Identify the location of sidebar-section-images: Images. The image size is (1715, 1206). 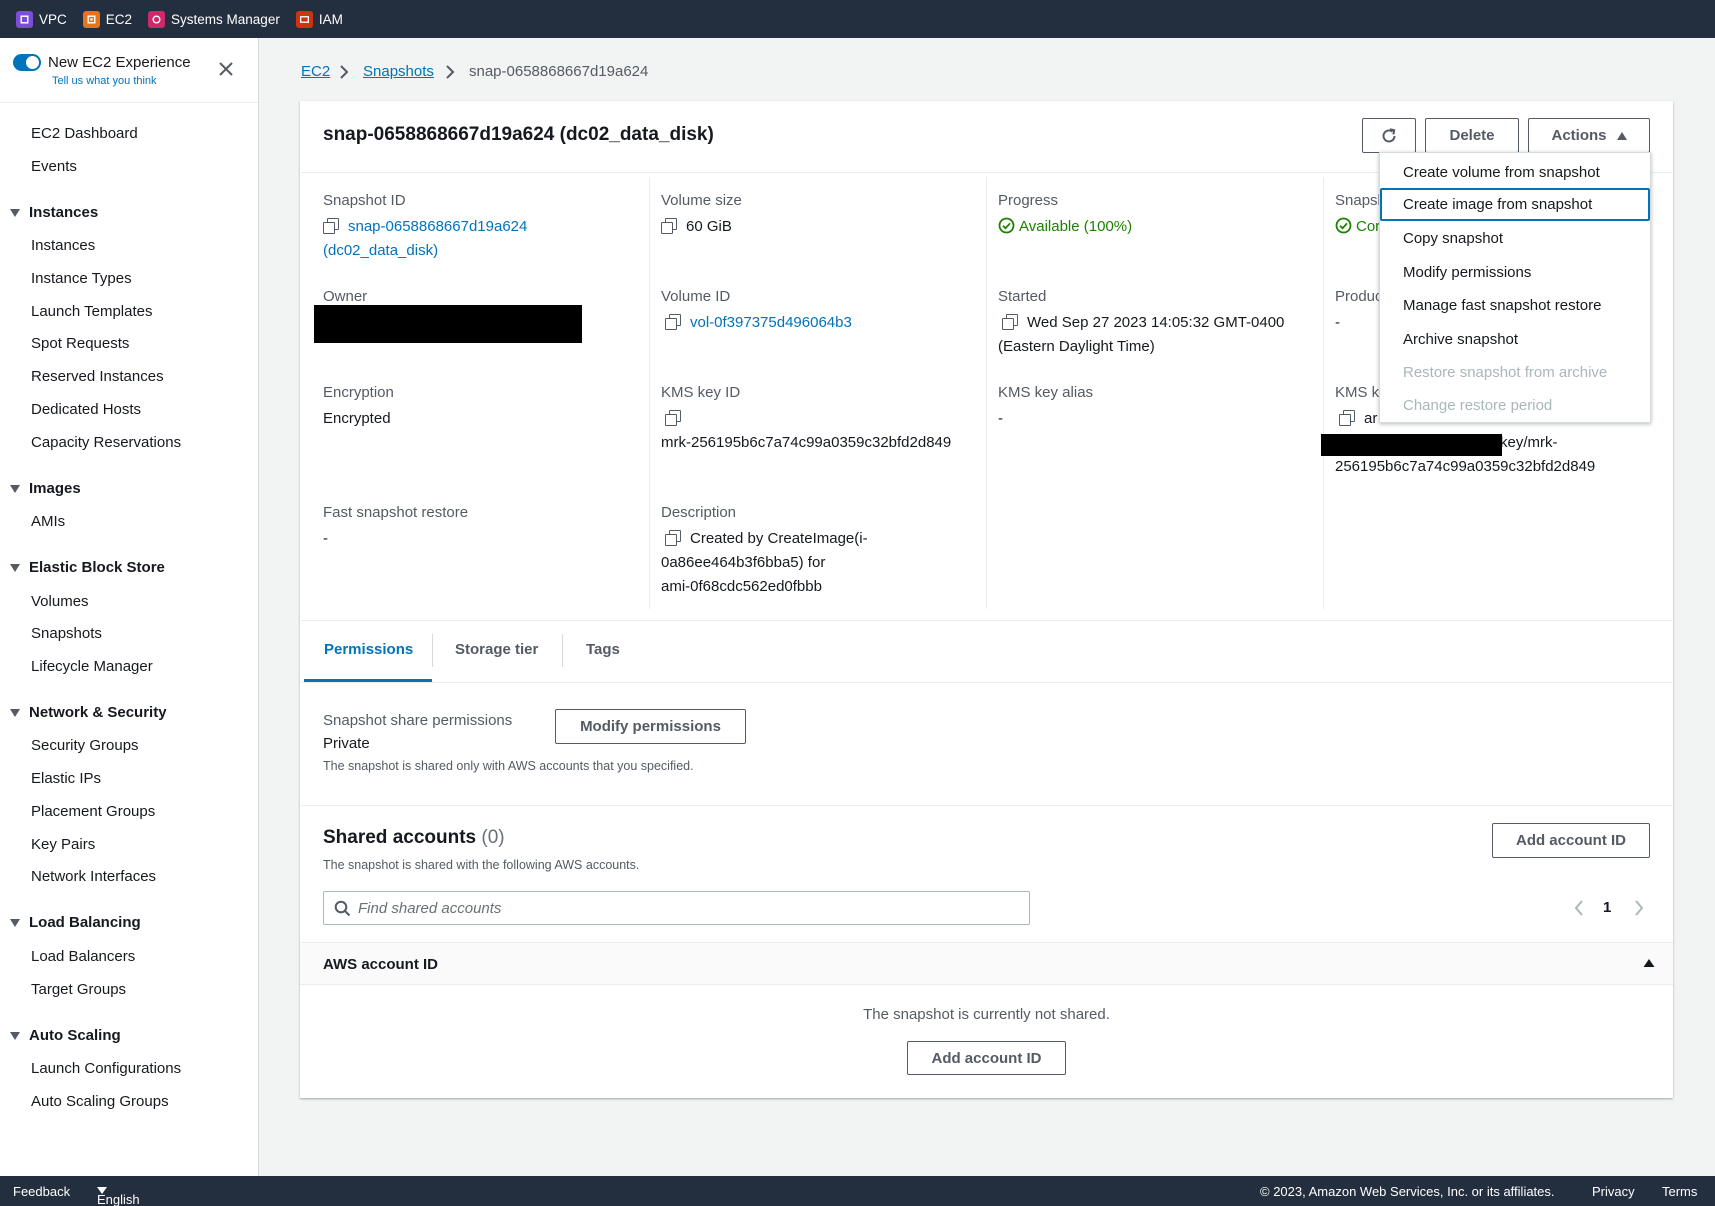
(45, 488).